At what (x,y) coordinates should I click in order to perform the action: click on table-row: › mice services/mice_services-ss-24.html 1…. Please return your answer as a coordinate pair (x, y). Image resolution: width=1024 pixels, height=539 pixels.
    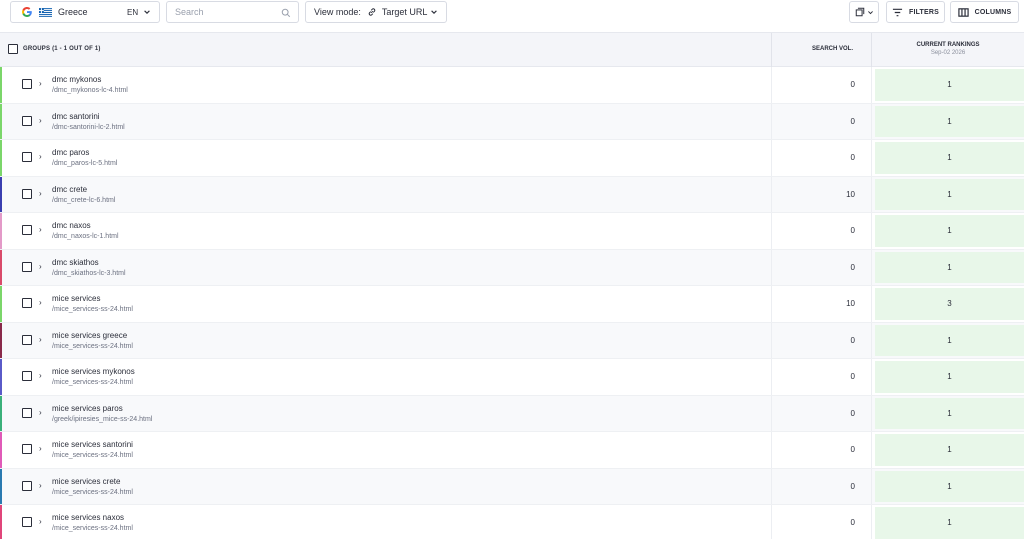
    Looking at the image, I should click on (512, 304).